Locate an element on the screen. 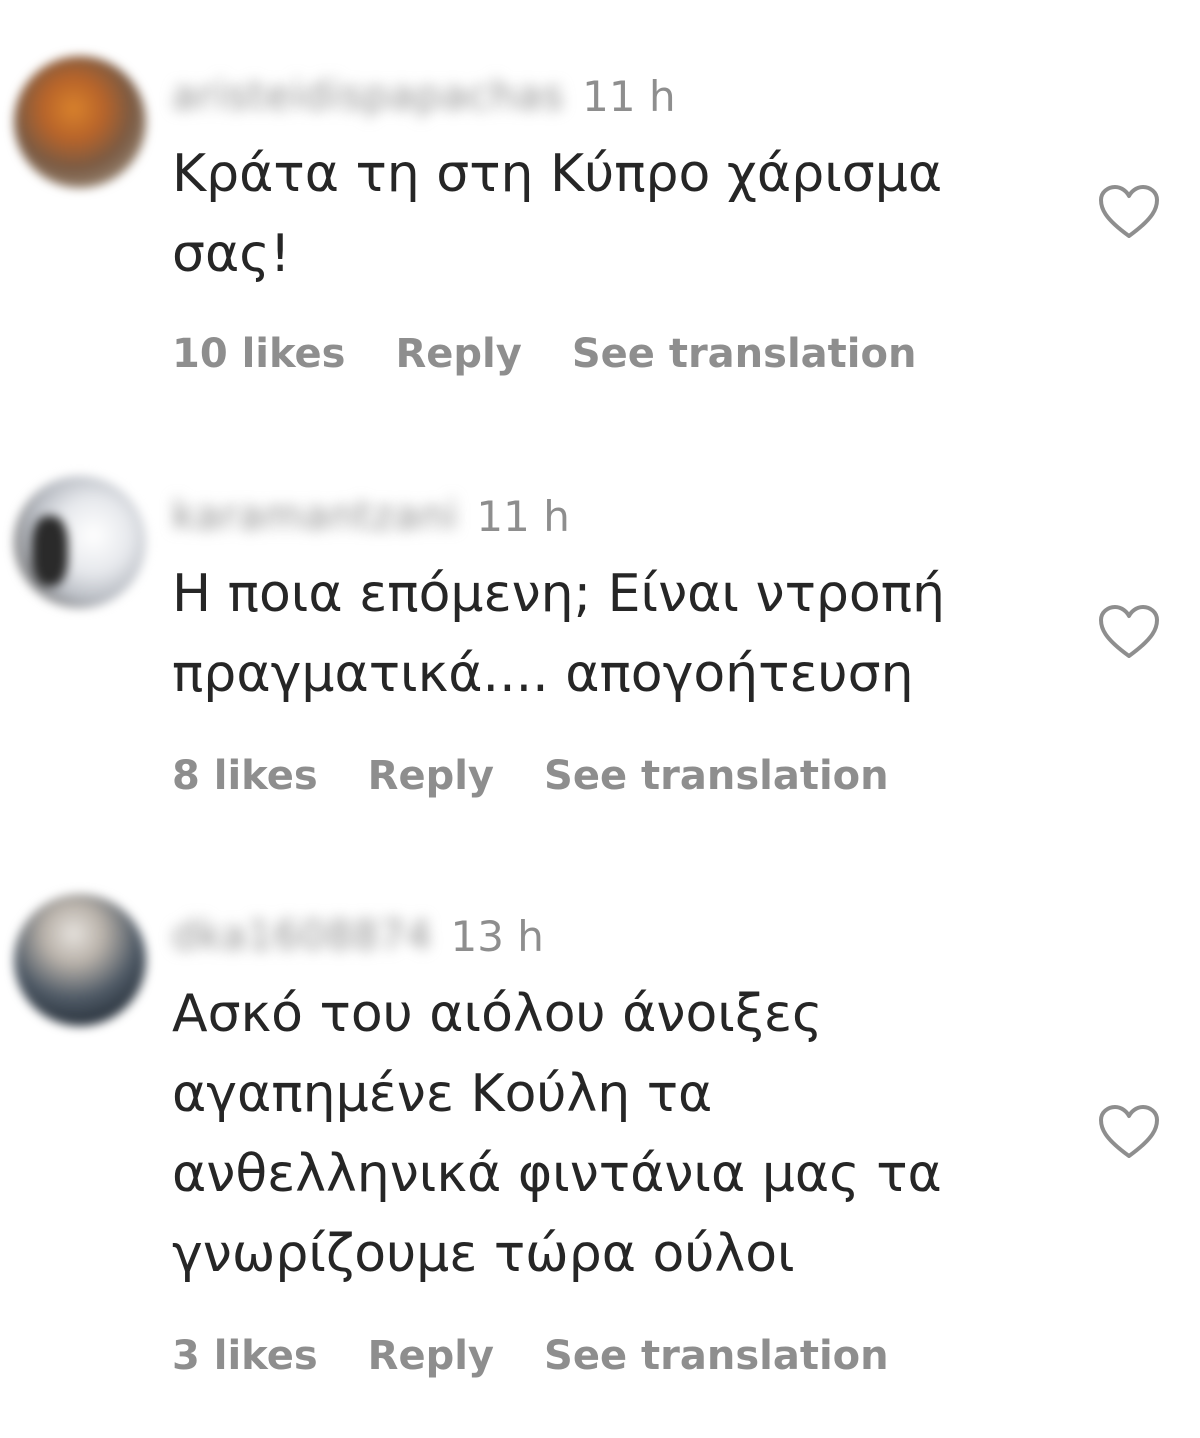  likes-count: 3 likes is located at coordinates (245, 1356).